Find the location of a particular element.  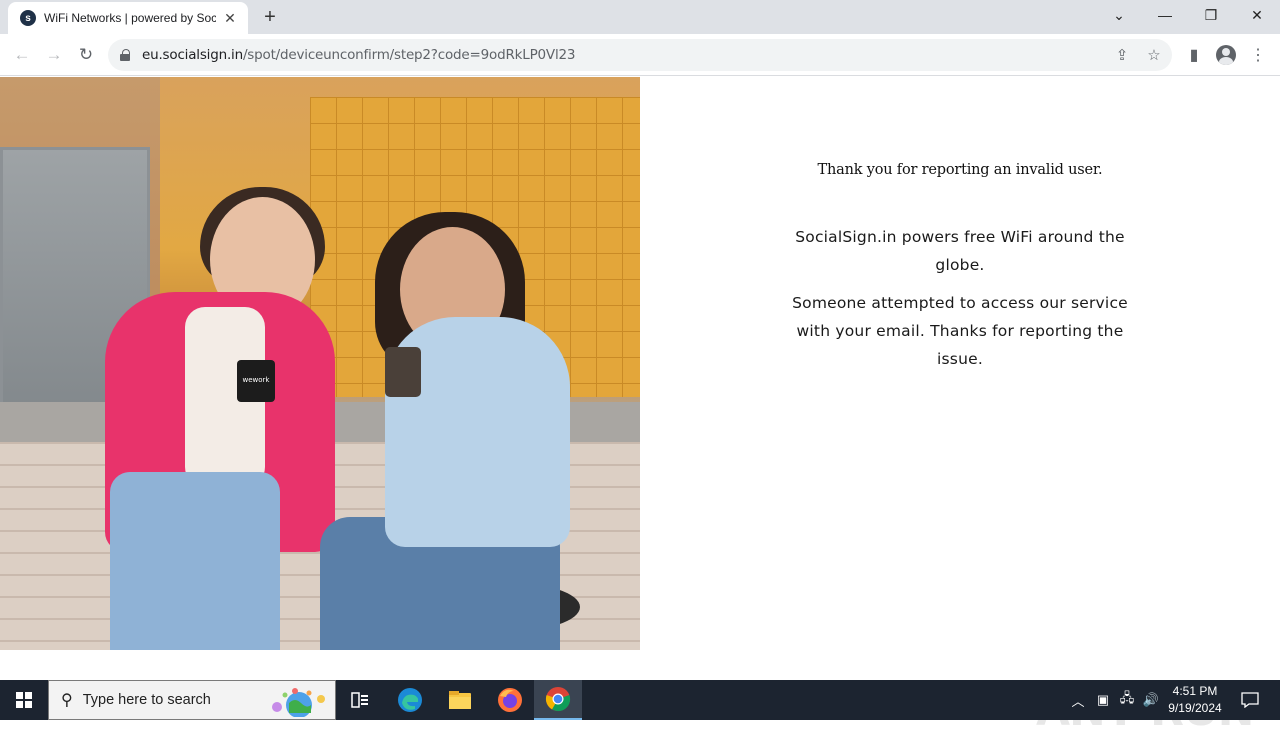

clock-time: 4:51 PM is located at coordinates (1195, 691).